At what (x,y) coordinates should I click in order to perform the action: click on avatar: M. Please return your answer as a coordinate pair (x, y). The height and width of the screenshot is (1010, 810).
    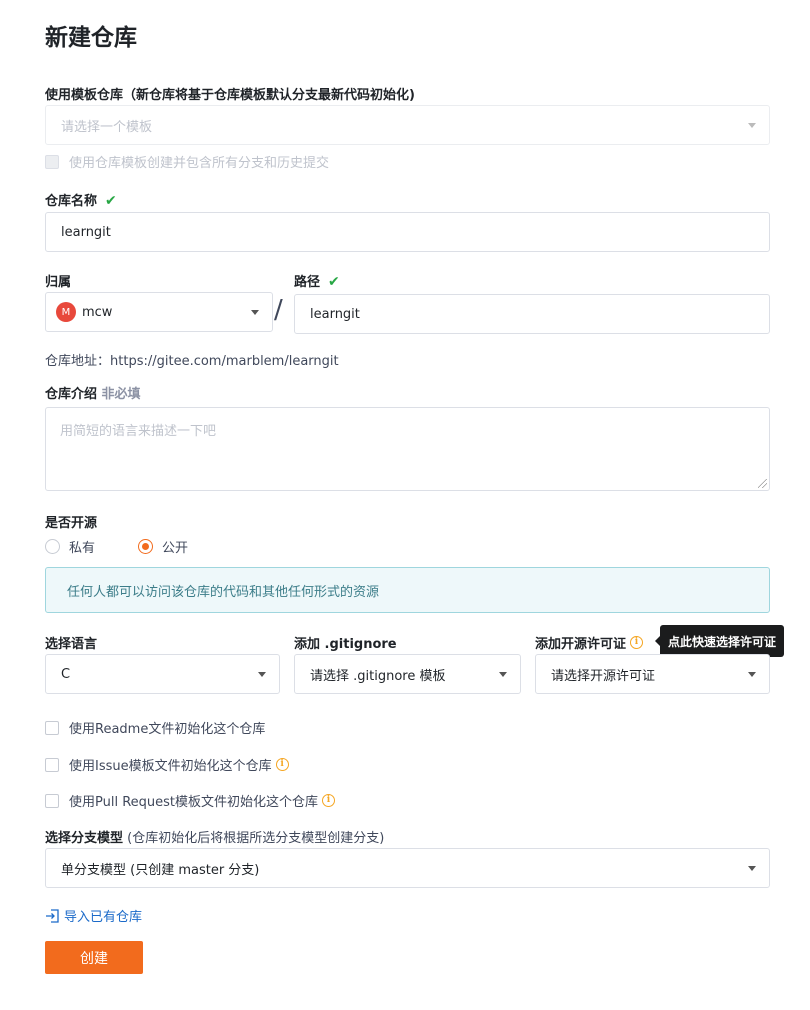
    Looking at the image, I should click on (66, 312).